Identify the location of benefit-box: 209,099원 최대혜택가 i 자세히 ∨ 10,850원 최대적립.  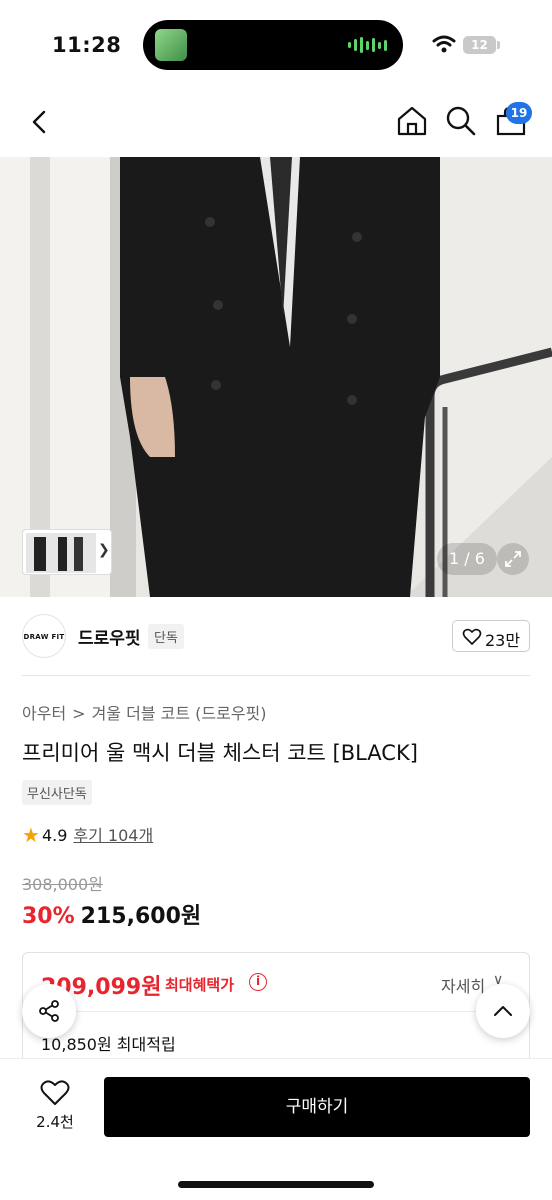
(276, 1012).